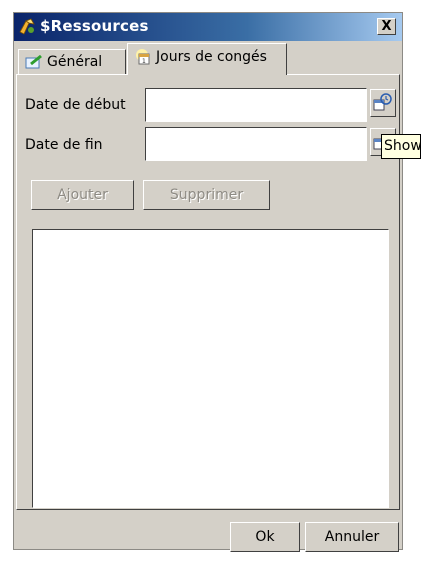 This screenshot has height=562, width=422. I want to click on title-bar: $Ressources X, so click(208, 27).